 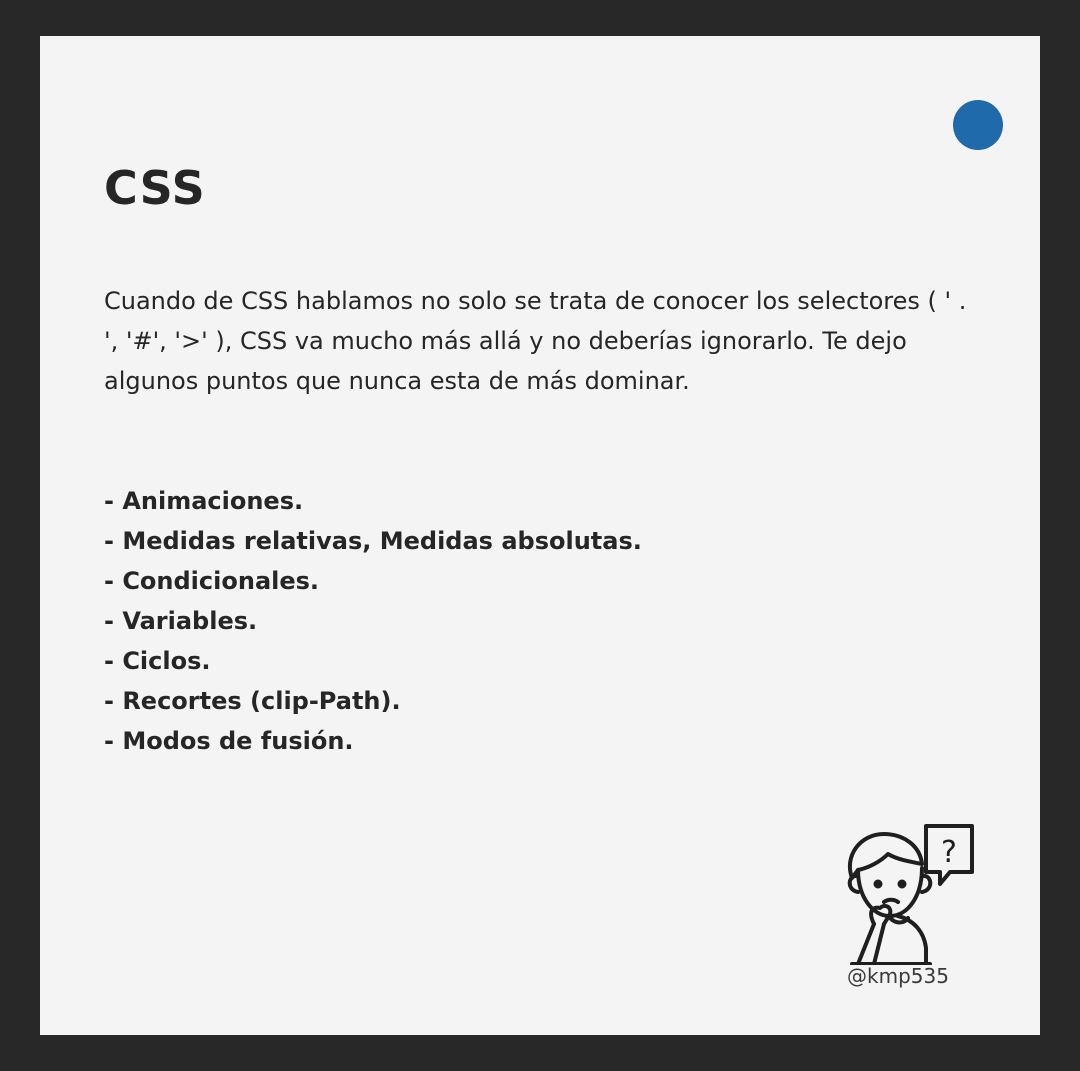 What do you see at coordinates (252, 701) in the screenshot?
I see `list-item: - Recortes (clip-Path).` at bounding box center [252, 701].